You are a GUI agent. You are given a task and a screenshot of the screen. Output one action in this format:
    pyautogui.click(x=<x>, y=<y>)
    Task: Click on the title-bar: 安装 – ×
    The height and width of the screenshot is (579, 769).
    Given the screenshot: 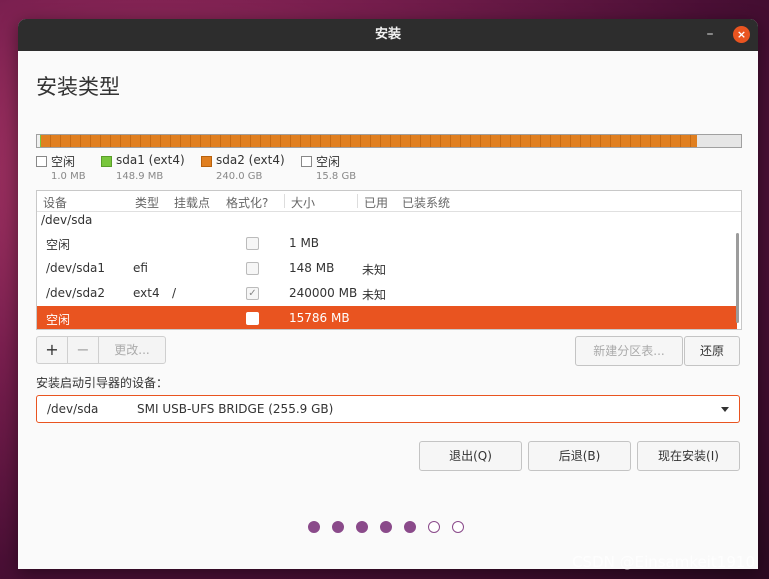 What is the action you would take?
    pyautogui.click(x=388, y=35)
    